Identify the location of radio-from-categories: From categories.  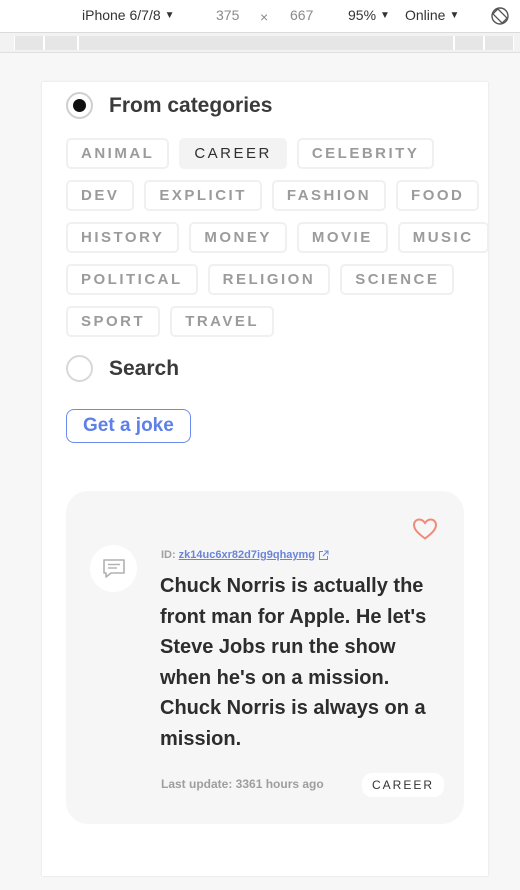
(169, 105).